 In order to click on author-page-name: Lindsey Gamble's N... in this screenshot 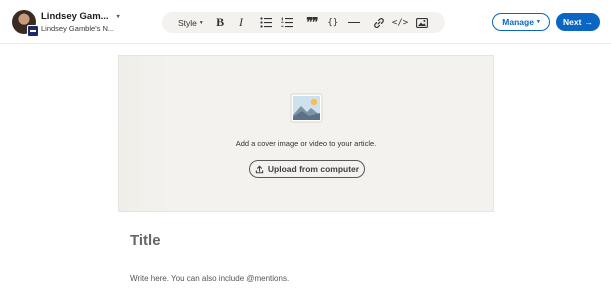, I will do `click(78, 28)`.